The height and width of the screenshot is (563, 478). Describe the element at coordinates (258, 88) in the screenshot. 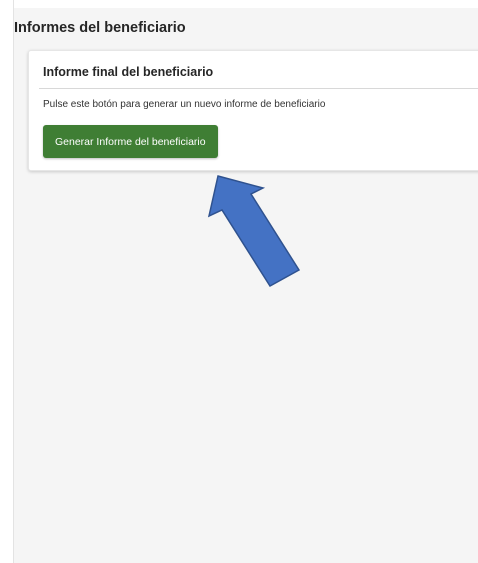

I see `card-divider` at that location.